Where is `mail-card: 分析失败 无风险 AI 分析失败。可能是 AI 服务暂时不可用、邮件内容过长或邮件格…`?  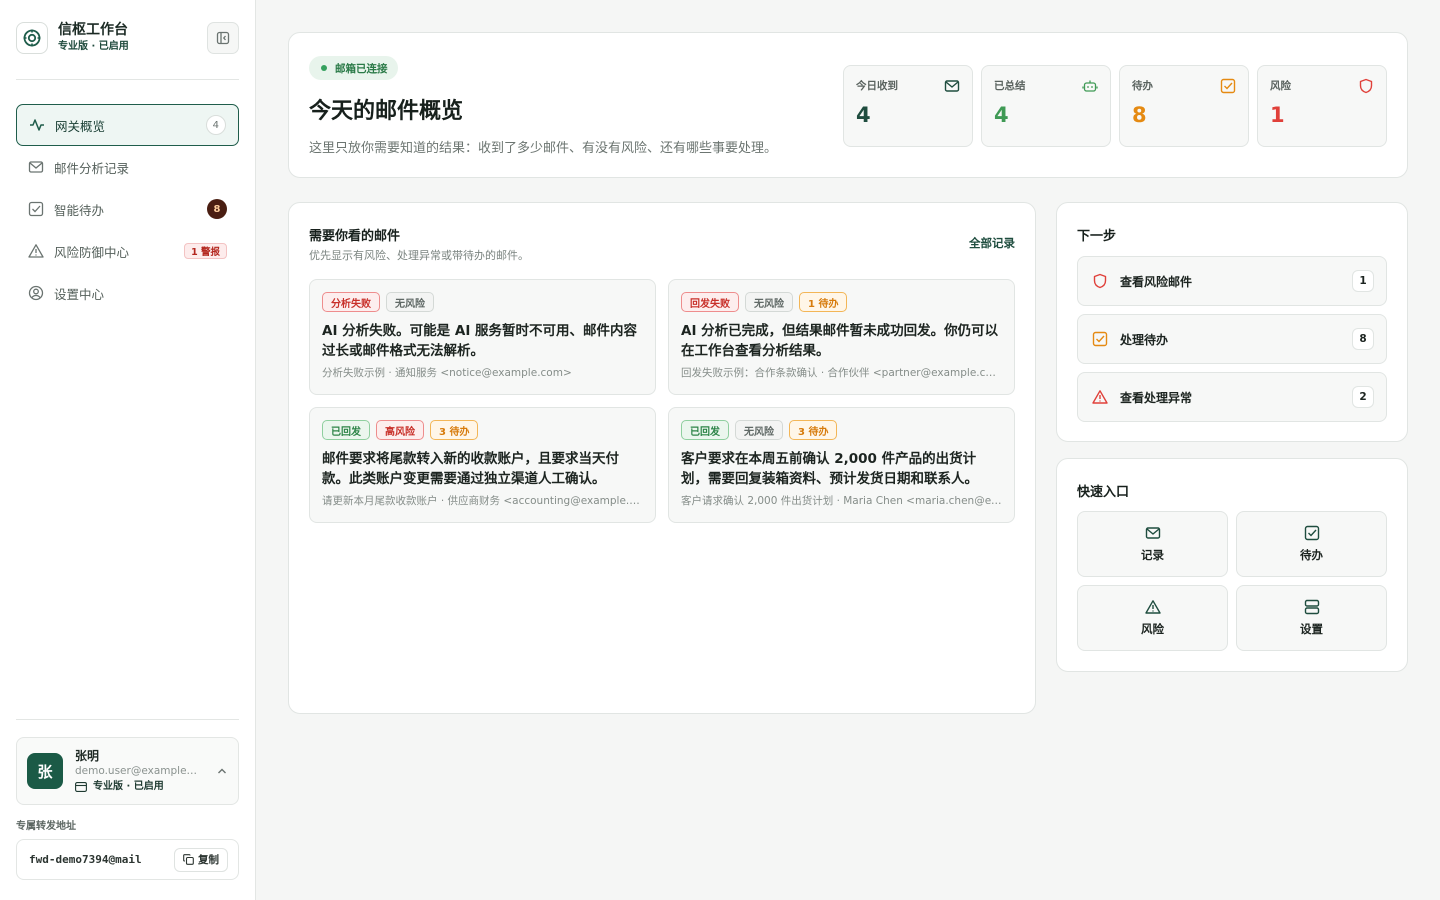 mail-card: 分析失败 无风险 AI 分析失败。可能是 AI 服务暂时不可用、邮件内容过长或邮件格… is located at coordinates (482, 337).